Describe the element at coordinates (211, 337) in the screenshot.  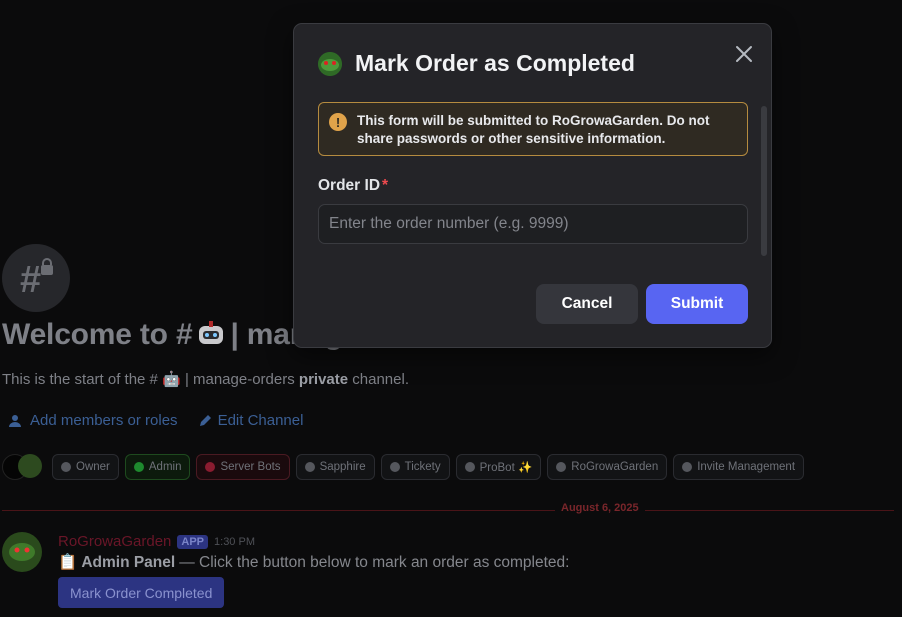
I see `robot-icon` at that location.